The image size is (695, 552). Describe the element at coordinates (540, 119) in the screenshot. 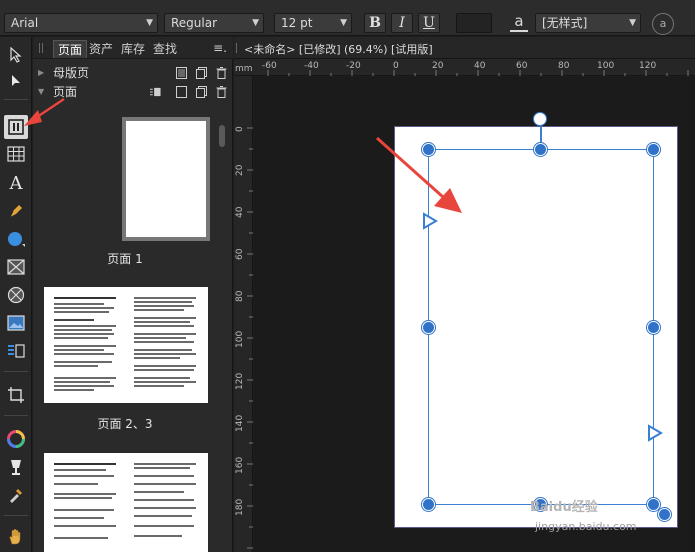

I see `rotation-handle` at that location.